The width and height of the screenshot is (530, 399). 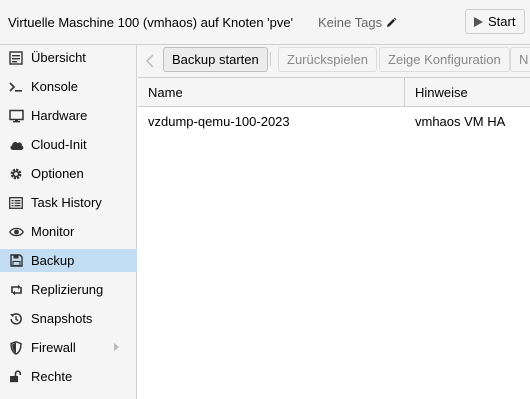 I want to click on terminal-icon, so click(x=16, y=87).